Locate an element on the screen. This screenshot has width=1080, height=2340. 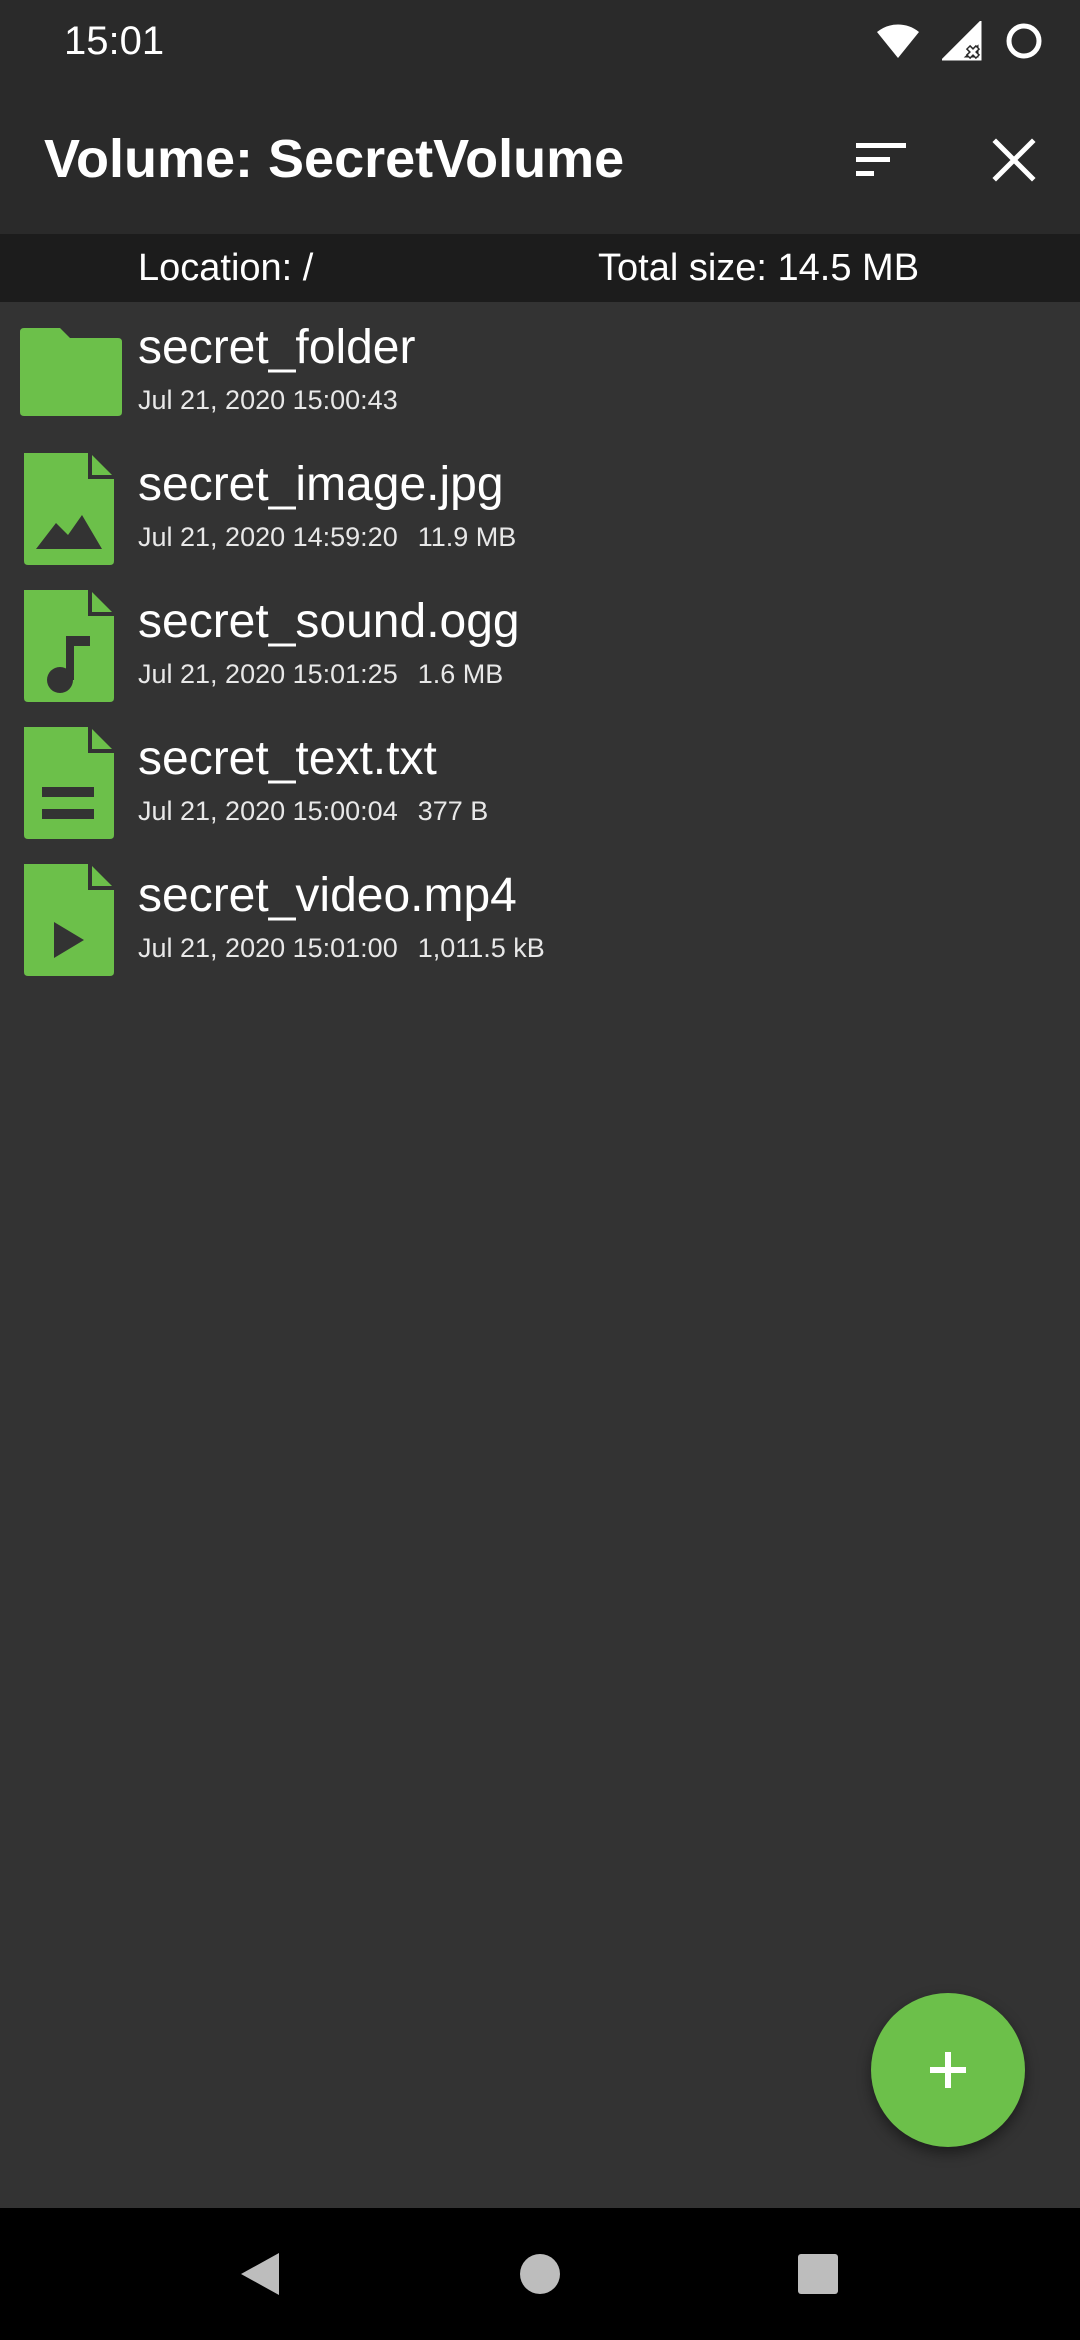
file-meta: Jul 21, 2020 15:00:43 is located at coordinates (268, 400).